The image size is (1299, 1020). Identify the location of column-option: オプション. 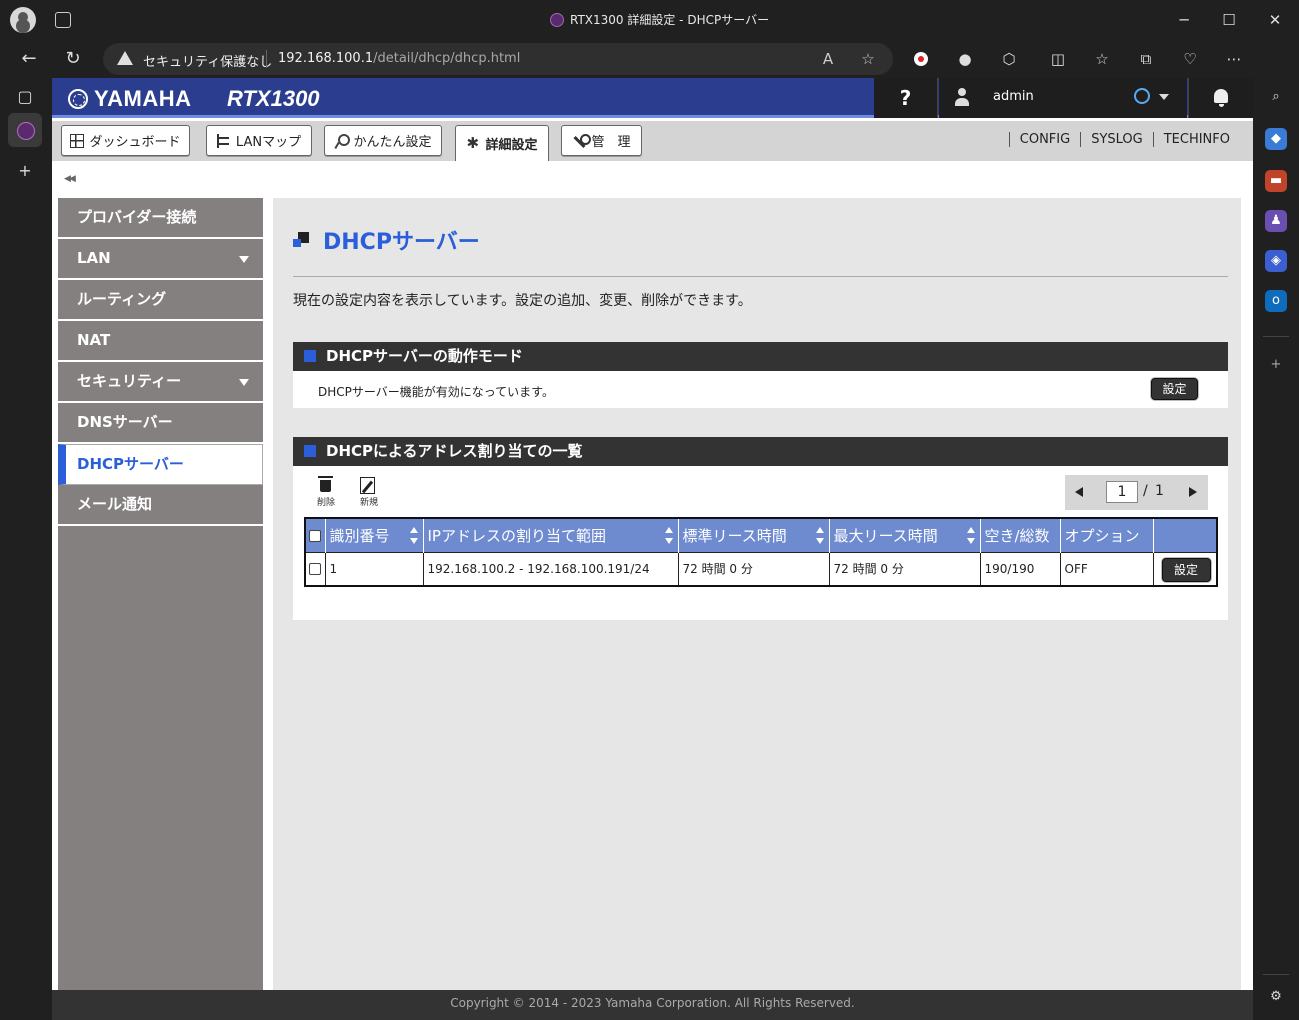
(1107, 535).